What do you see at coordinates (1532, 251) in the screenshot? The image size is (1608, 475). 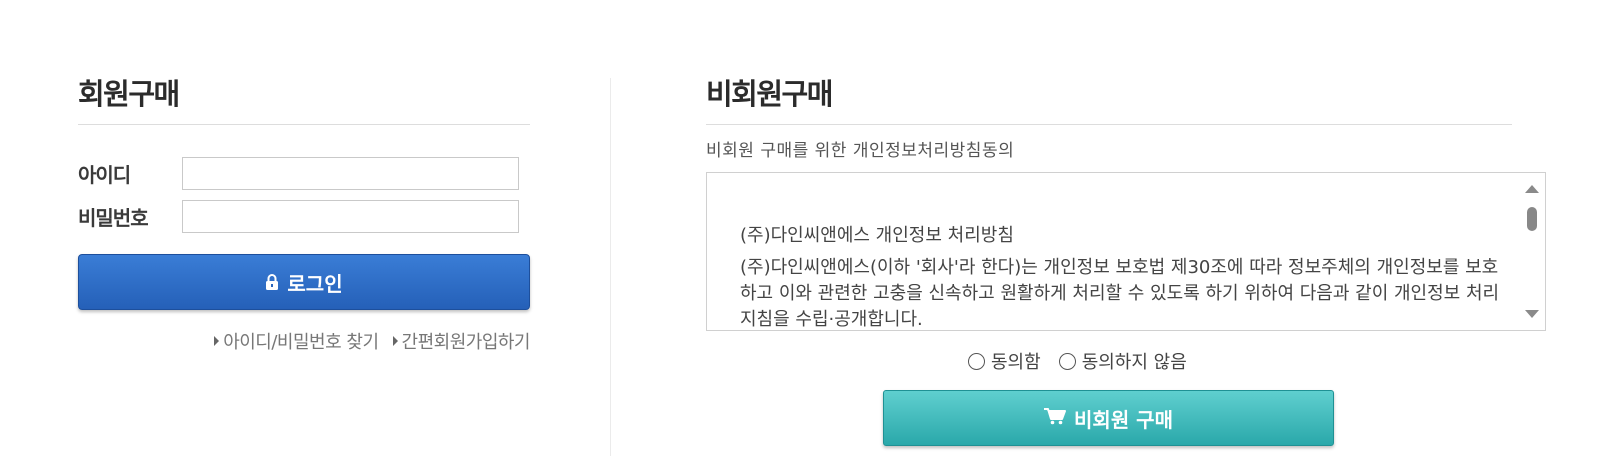 I see `terms-scrollbar` at bounding box center [1532, 251].